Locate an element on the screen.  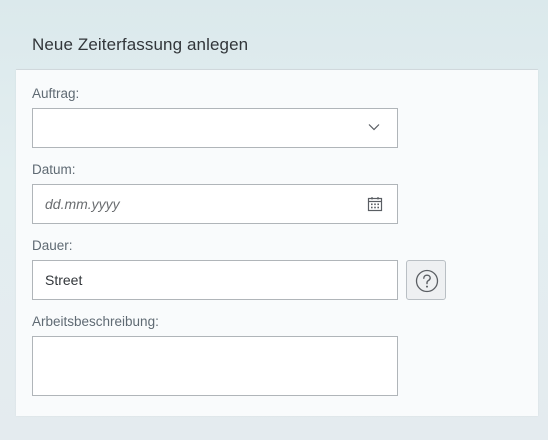
dialog-header: Neue Zeiterfassung anlegen is located at coordinates (277, 44).